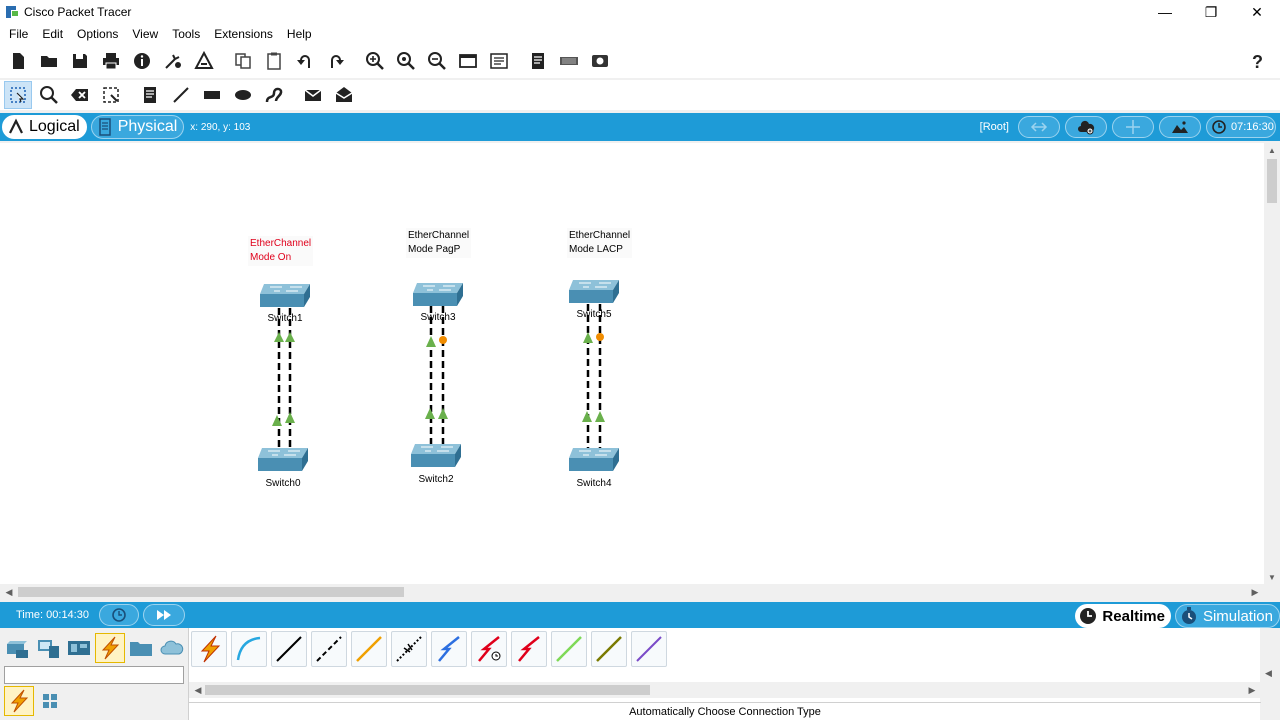 This screenshot has width=1280, height=720. Describe the element at coordinates (1272, 150) in the screenshot. I see `scroll-up-icon: ▲` at that location.